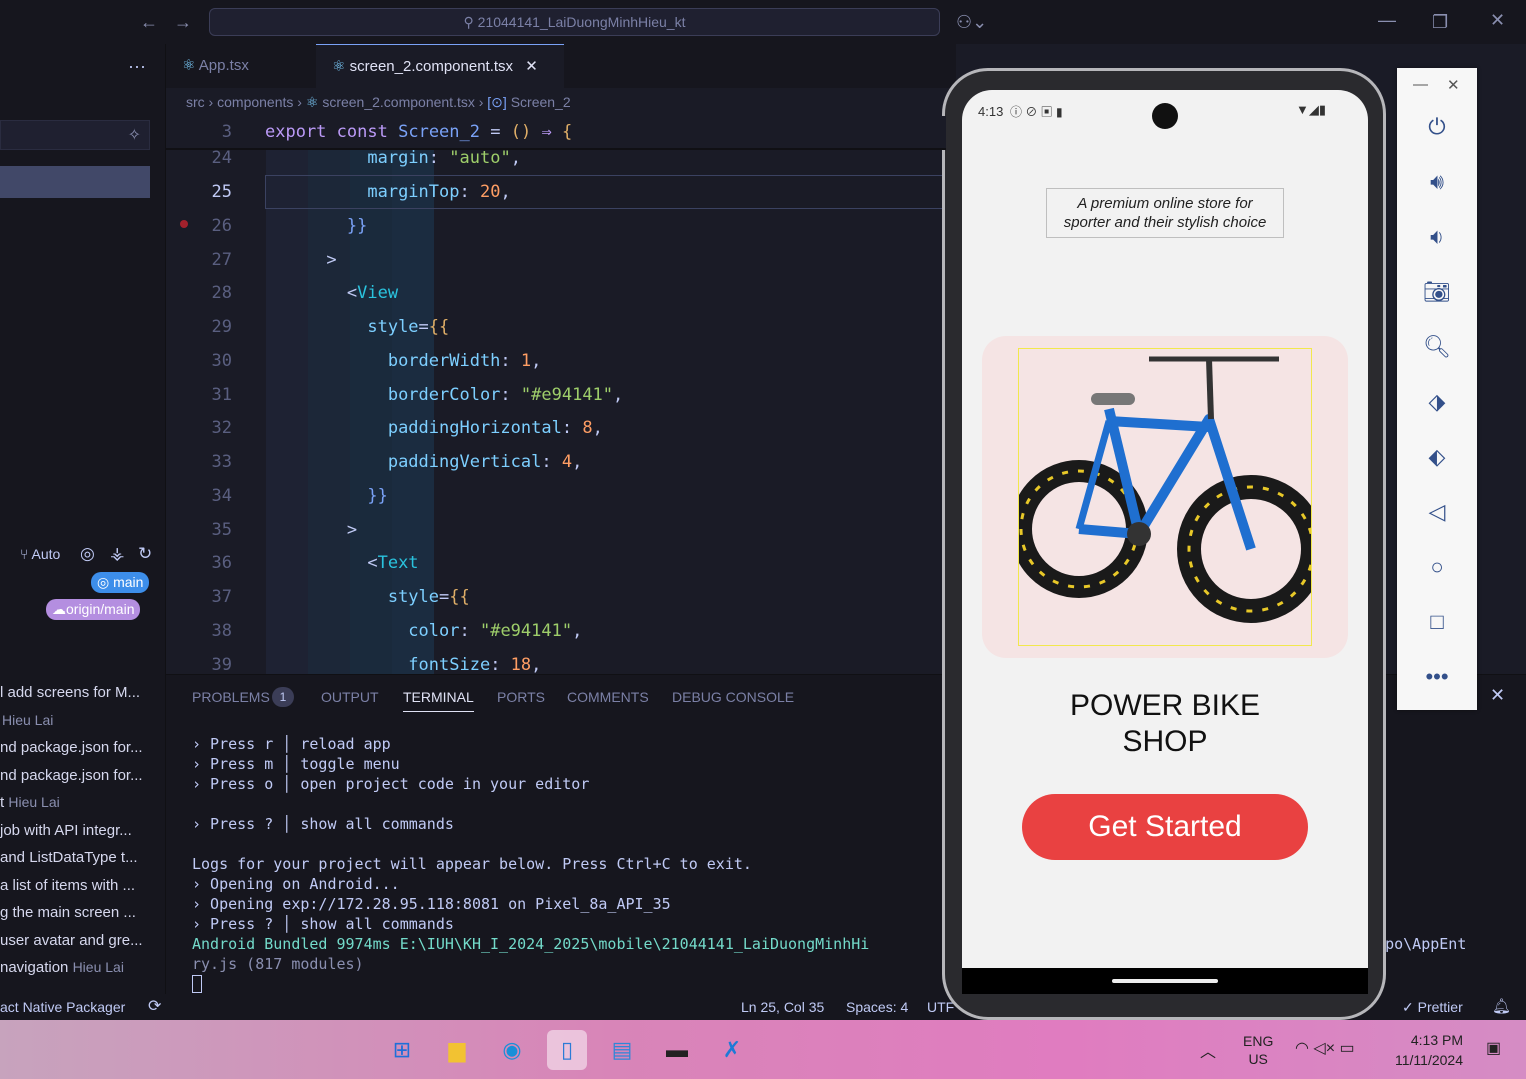 Image resolution: width=1526 pixels, height=1079 pixels. I want to click on zoom-icon: 🔍︎, so click(1437, 347).